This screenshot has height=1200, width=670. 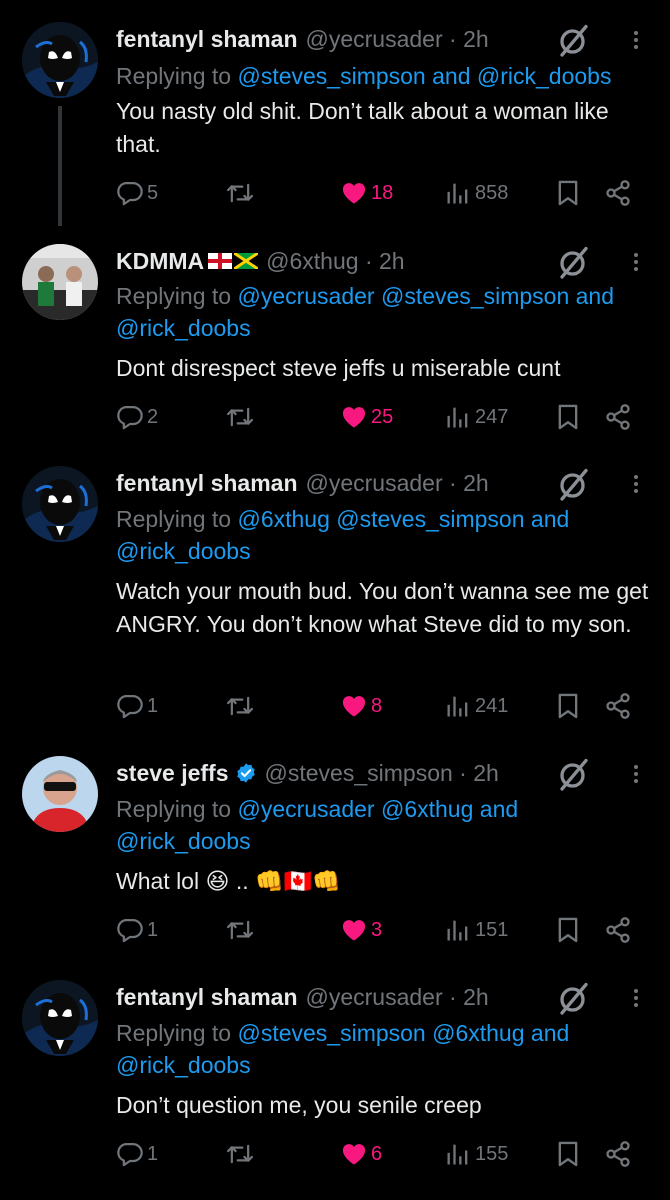 What do you see at coordinates (130, 193) in the screenshot?
I see `reply-icon` at bounding box center [130, 193].